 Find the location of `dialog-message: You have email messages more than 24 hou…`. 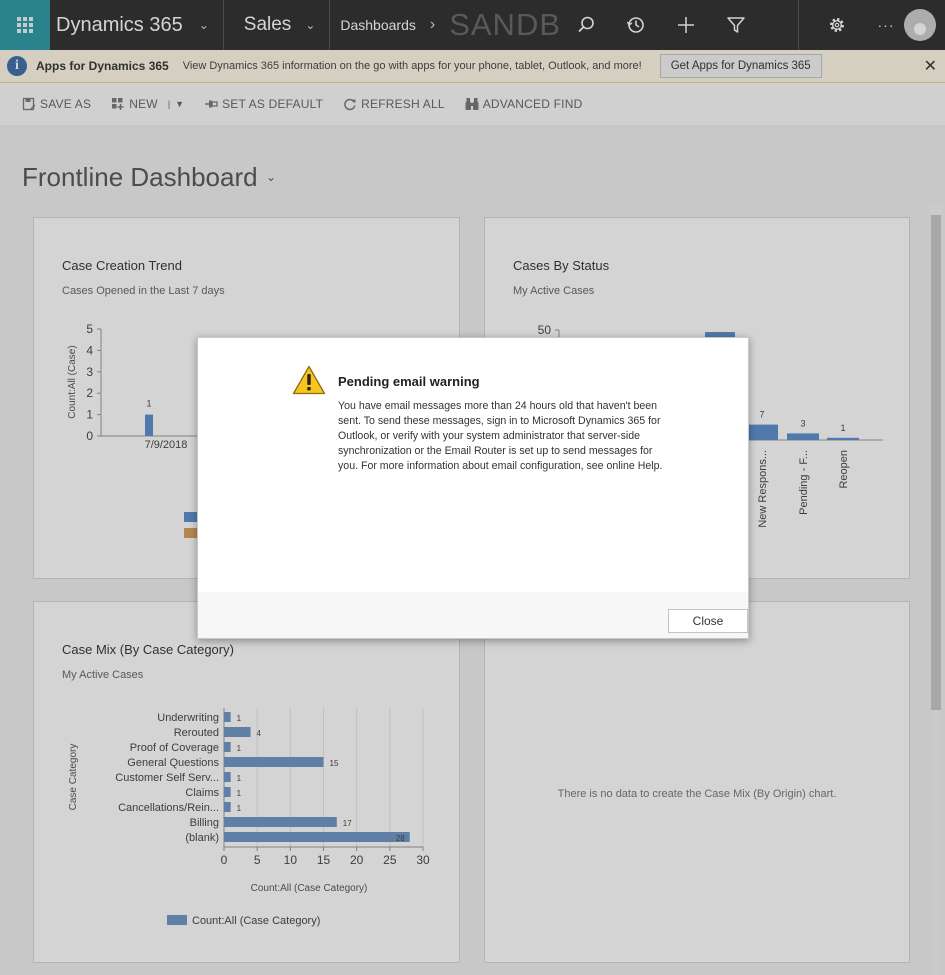

dialog-message: You have email messages more than 24 hou… is located at coordinates (500, 436).